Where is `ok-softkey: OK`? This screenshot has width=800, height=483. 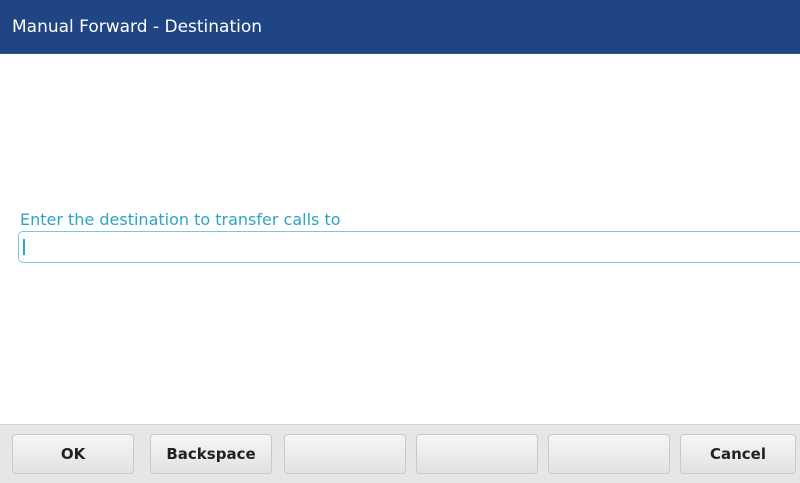 ok-softkey: OK is located at coordinates (73, 454).